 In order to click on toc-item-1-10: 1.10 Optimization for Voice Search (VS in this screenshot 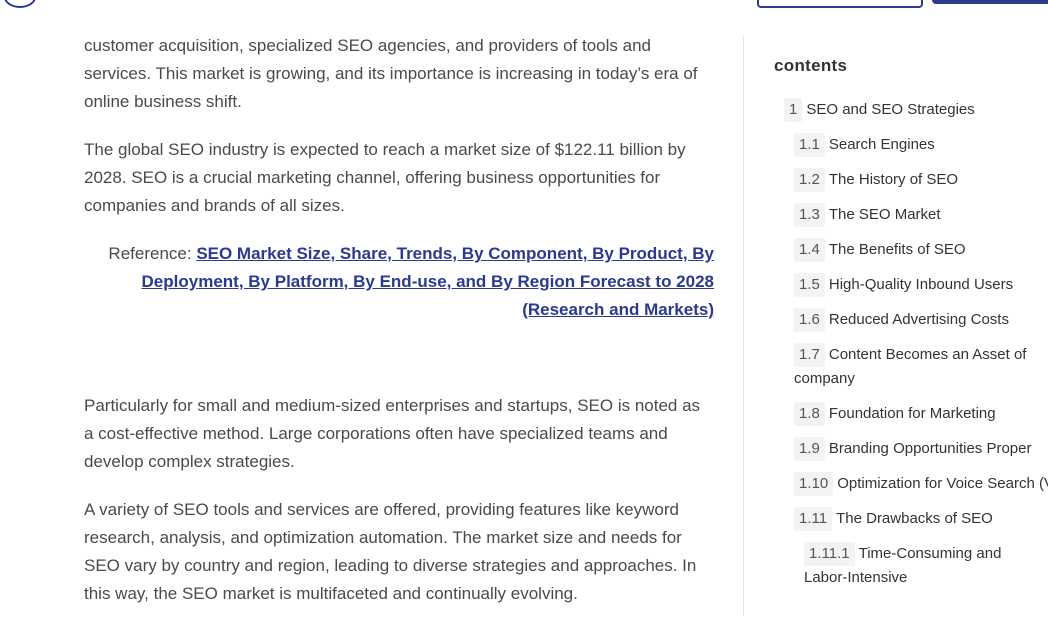, I will do `click(911, 484)`.